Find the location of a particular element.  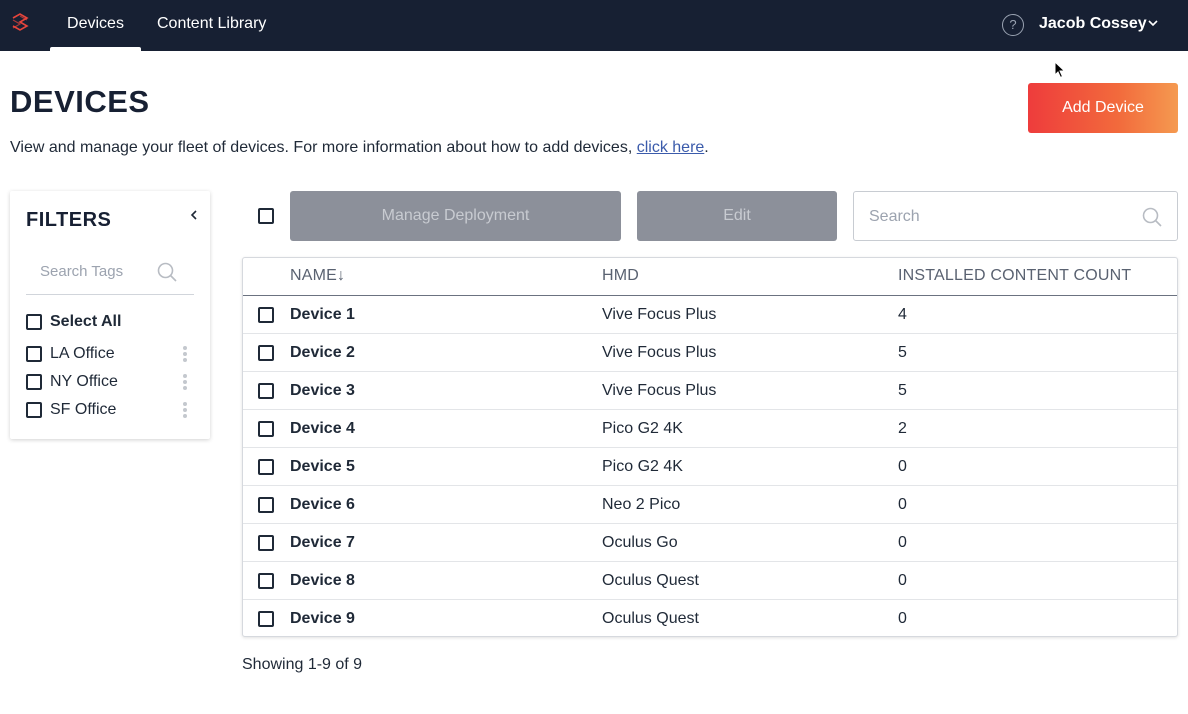

table-row: Device 4 Pico G2 4K 2 is located at coordinates (710, 429).